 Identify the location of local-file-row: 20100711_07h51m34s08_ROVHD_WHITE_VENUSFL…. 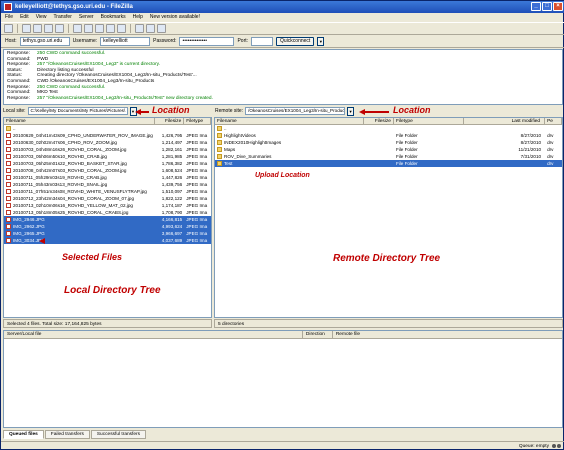
(107, 191).